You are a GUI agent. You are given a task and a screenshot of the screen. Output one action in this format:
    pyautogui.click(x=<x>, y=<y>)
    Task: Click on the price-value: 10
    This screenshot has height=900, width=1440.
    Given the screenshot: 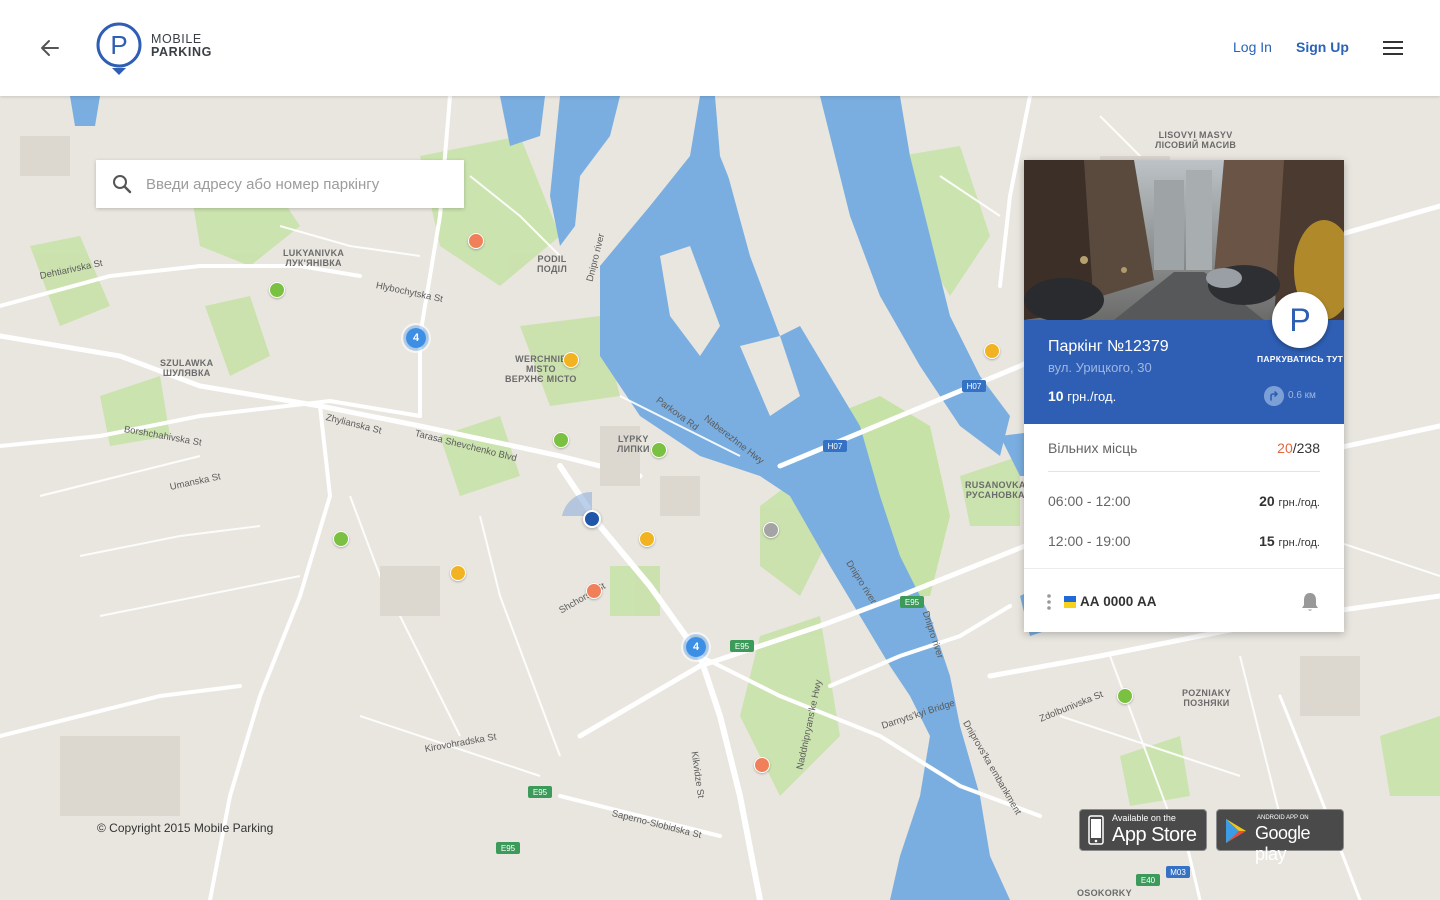 What is the action you would take?
    pyautogui.click(x=1056, y=396)
    